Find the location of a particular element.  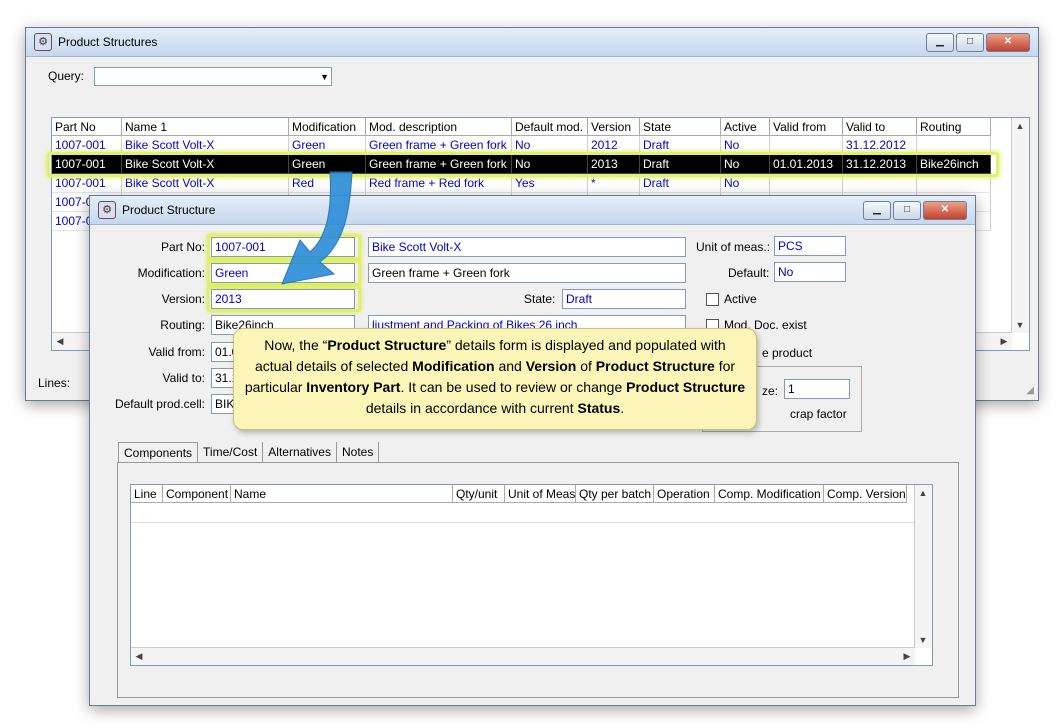

detail-window-title: Product Structure is located at coordinates (169, 210).